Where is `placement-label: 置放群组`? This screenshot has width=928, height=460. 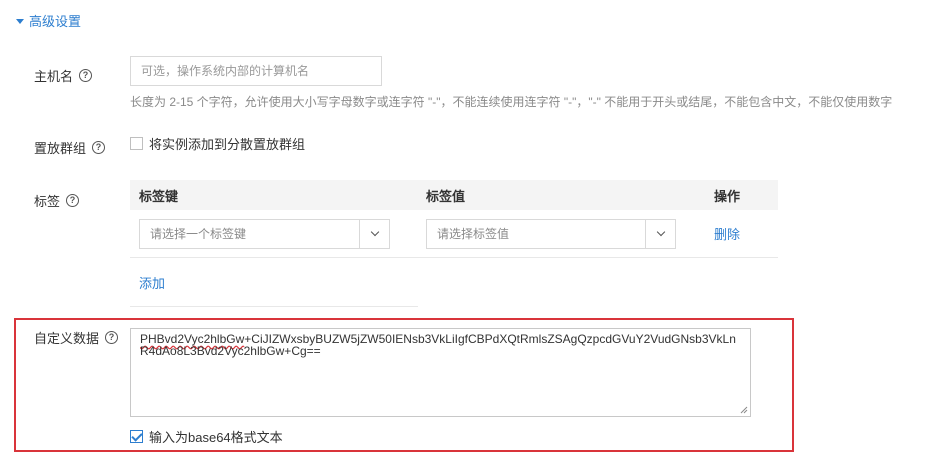
placement-label: 置放群组 is located at coordinates (60, 148).